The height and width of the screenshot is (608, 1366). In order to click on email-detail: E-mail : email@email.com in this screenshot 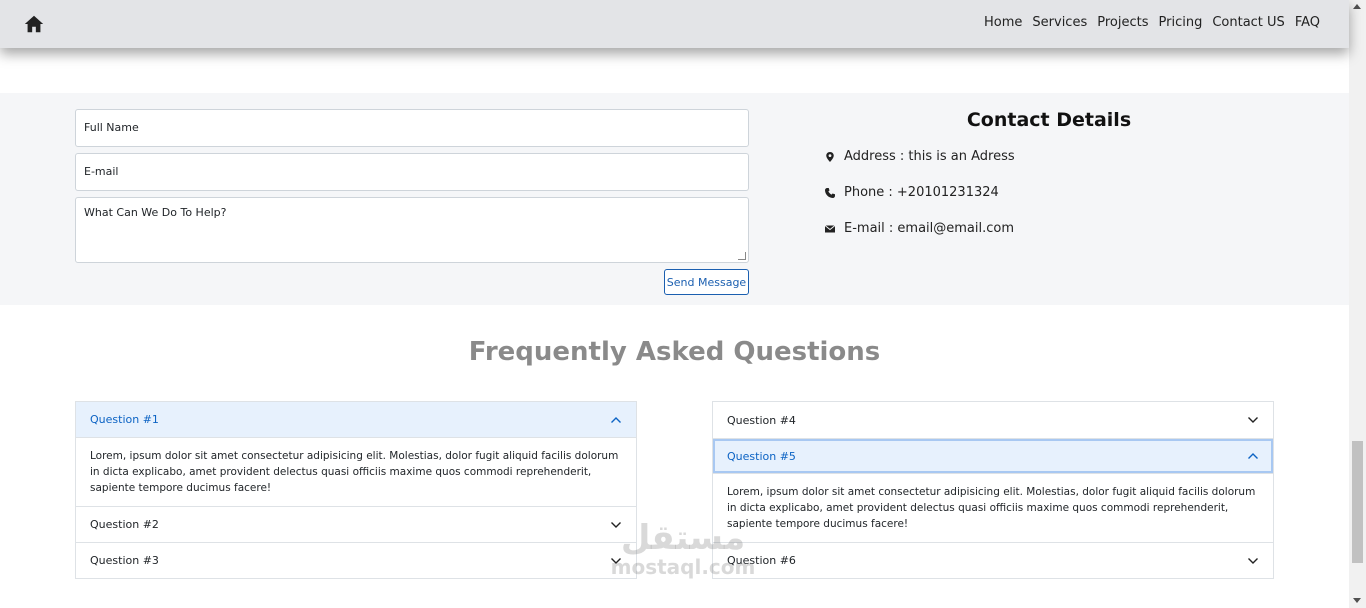, I will do `click(919, 228)`.